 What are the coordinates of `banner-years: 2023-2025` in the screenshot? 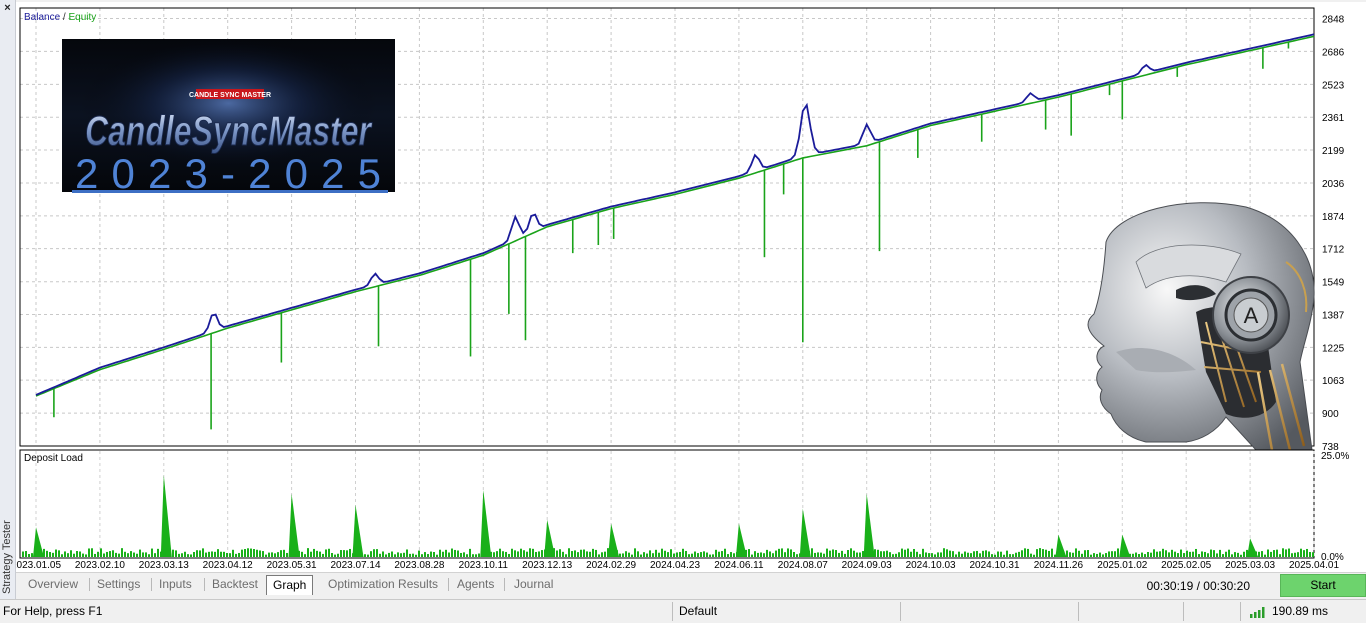 It's located at (228, 173).